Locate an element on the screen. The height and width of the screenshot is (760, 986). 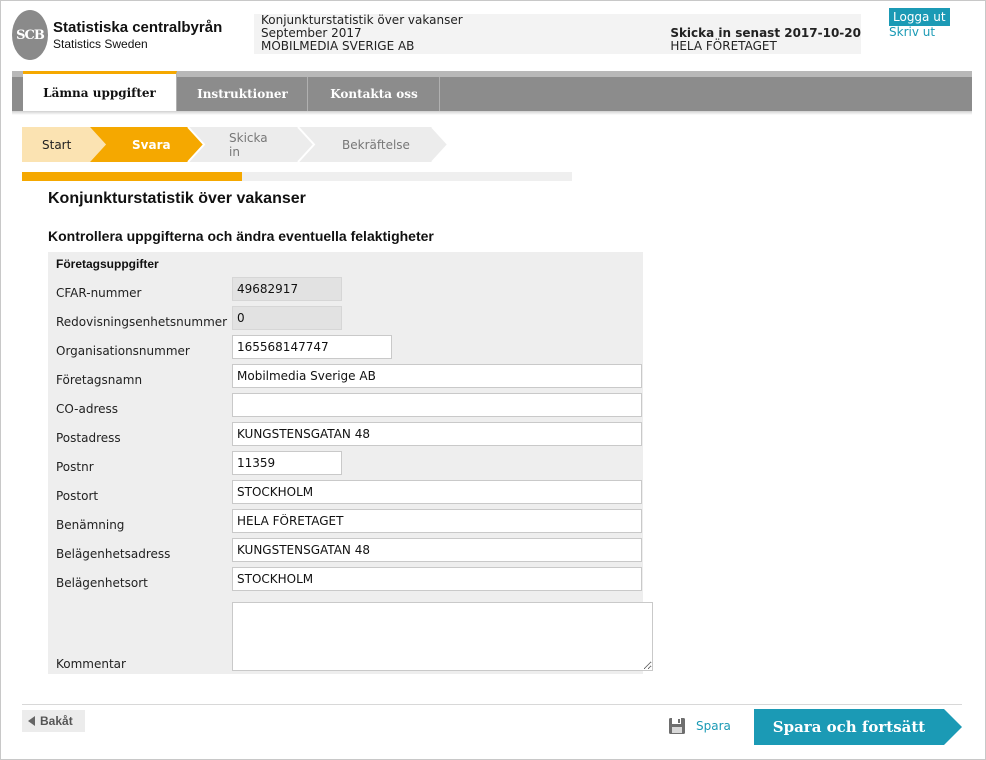
save-link: Spara is located at coordinates (713, 726).